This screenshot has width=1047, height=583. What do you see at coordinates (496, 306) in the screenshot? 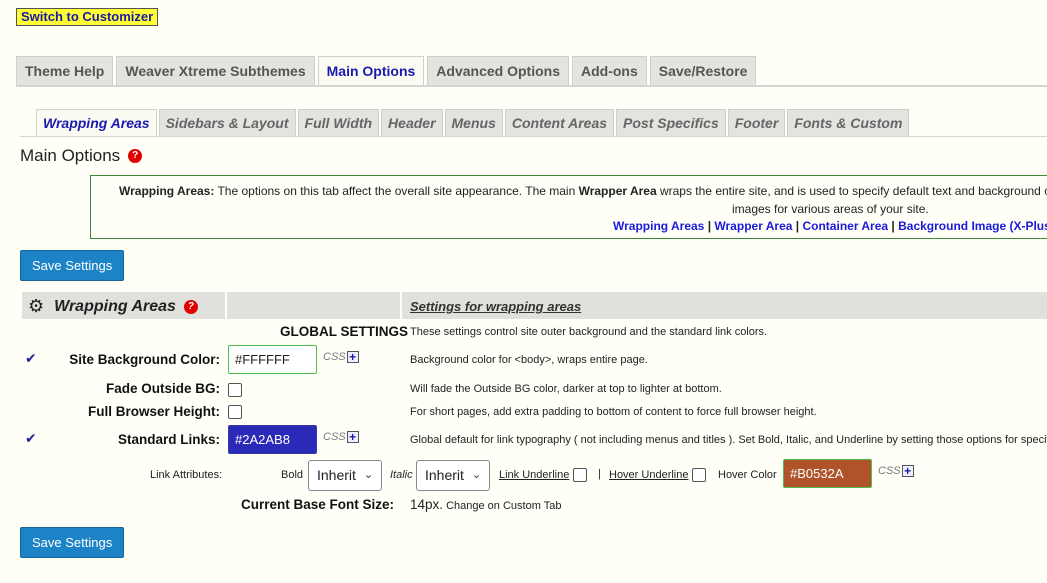
I see `settings-heading: Settings for wrapping areas` at bounding box center [496, 306].